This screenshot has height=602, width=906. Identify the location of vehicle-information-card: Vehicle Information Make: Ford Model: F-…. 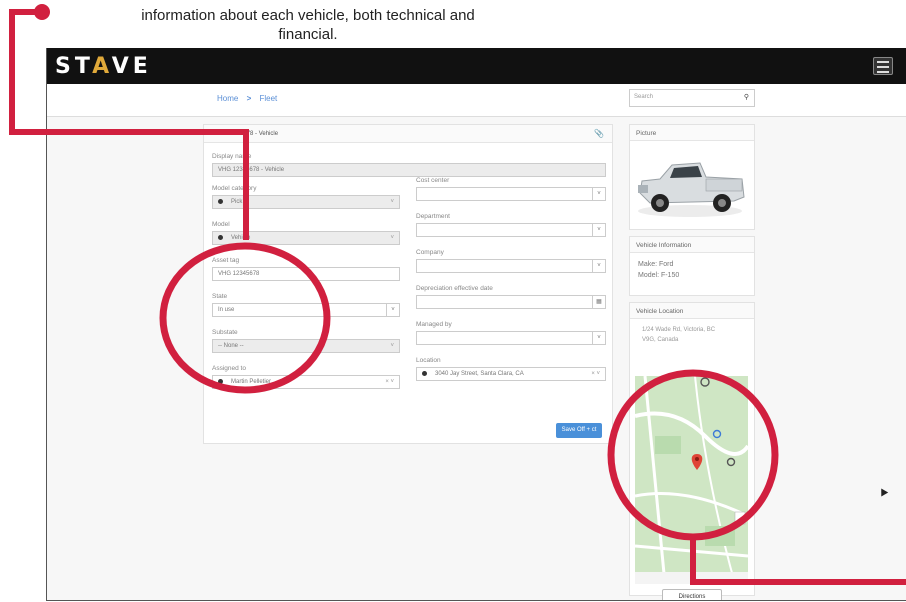
(692, 266).